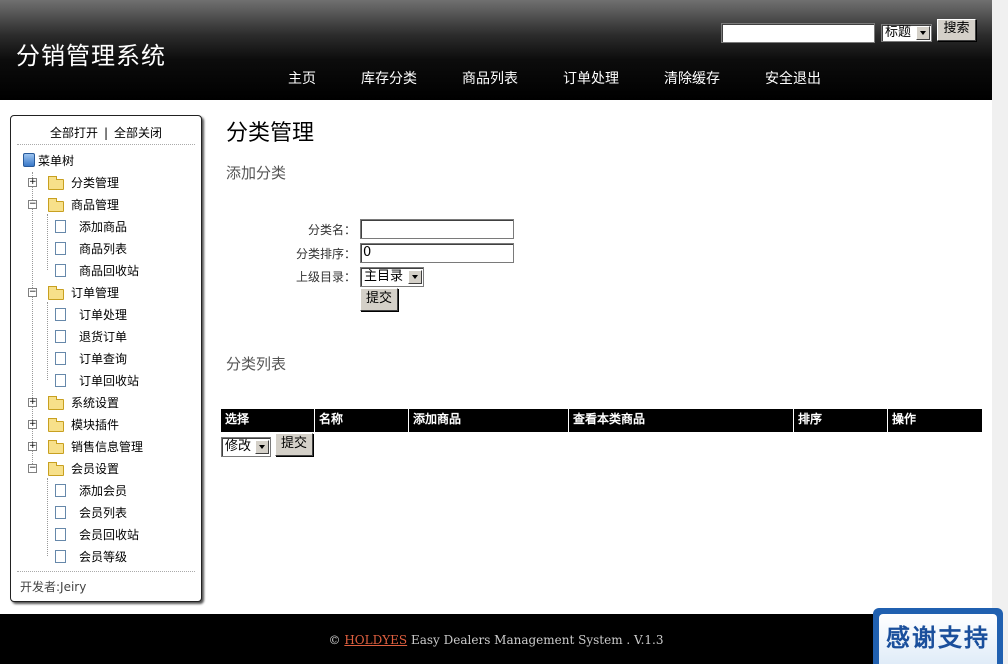 The height and width of the screenshot is (664, 1008). I want to click on search-field-select: 标题, so click(906, 33).